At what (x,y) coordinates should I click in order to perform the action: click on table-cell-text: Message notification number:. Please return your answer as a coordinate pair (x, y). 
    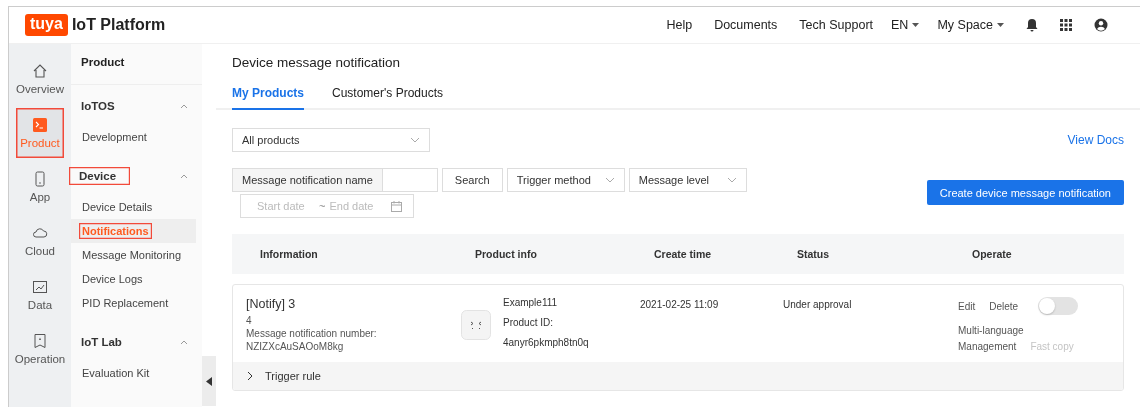
    Looking at the image, I should click on (312, 333).